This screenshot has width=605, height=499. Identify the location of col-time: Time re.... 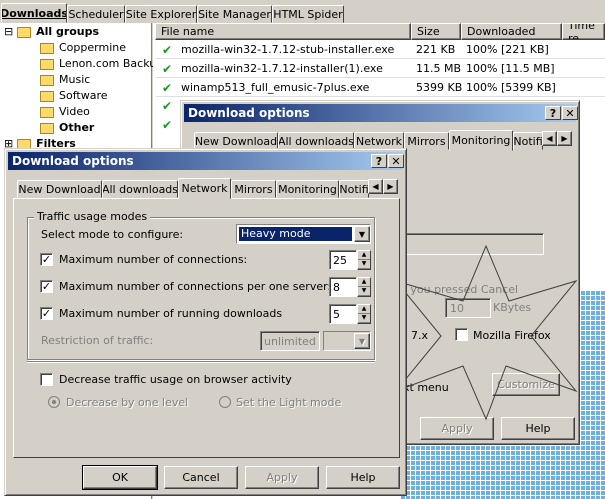
(583, 31).